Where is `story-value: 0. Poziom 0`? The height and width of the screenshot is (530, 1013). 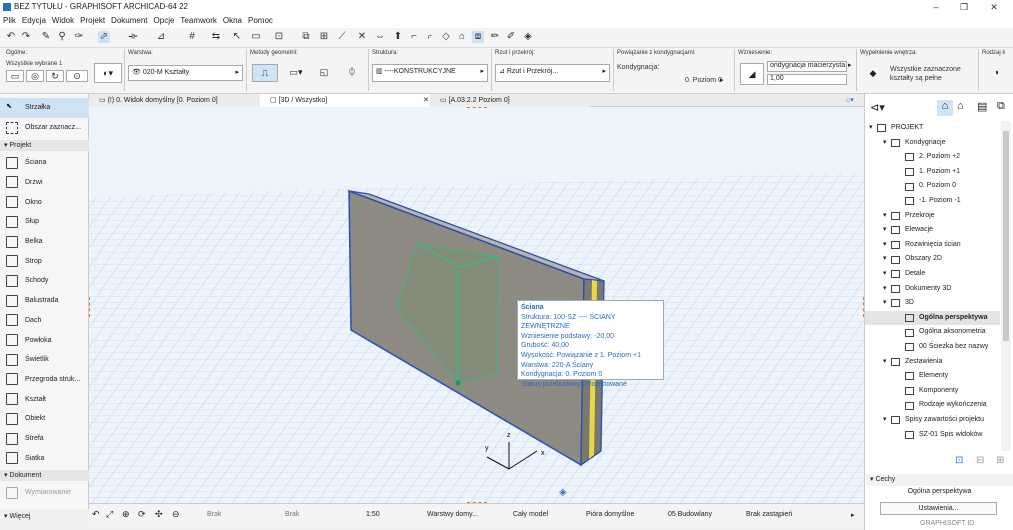
story-value: 0. Poziom 0 is located at coordinates (703, 80).